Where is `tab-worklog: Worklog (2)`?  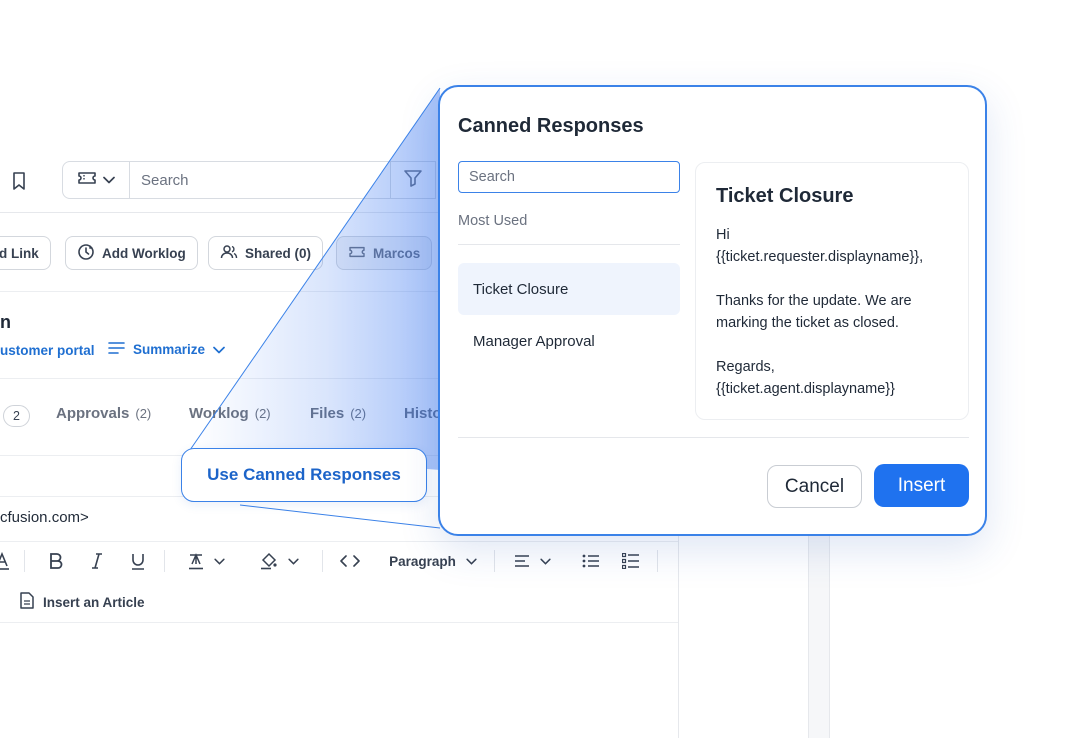
tab-worklog: Worklog (2) is located at coordinates (230, 413).